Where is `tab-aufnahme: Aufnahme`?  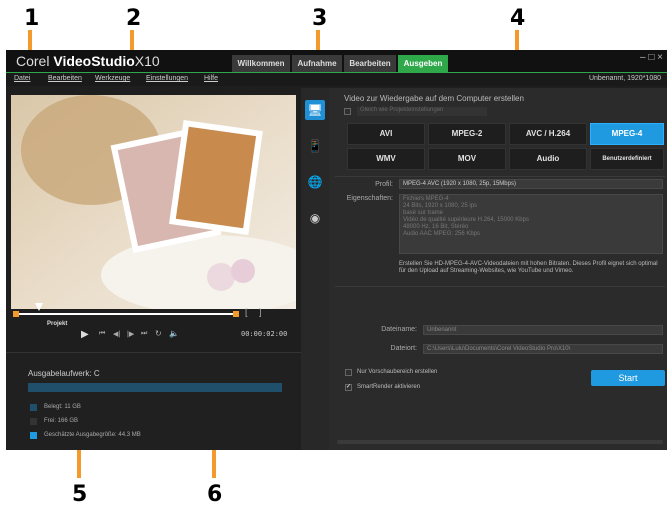
tab-aufnahme: Aufnahme is located at coordinates (317, 63).